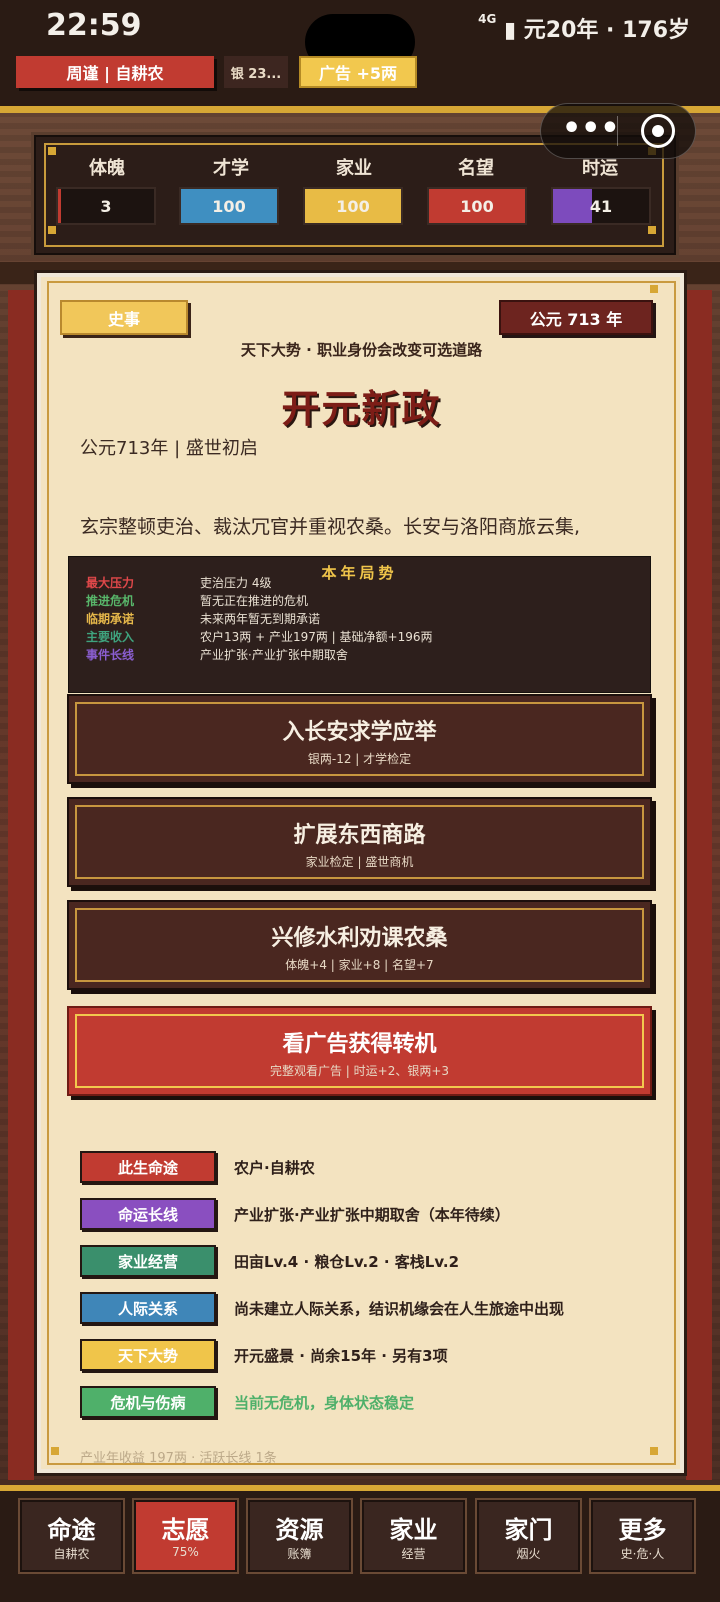  I want to click on stat-bar: 3, so click(106, 206).